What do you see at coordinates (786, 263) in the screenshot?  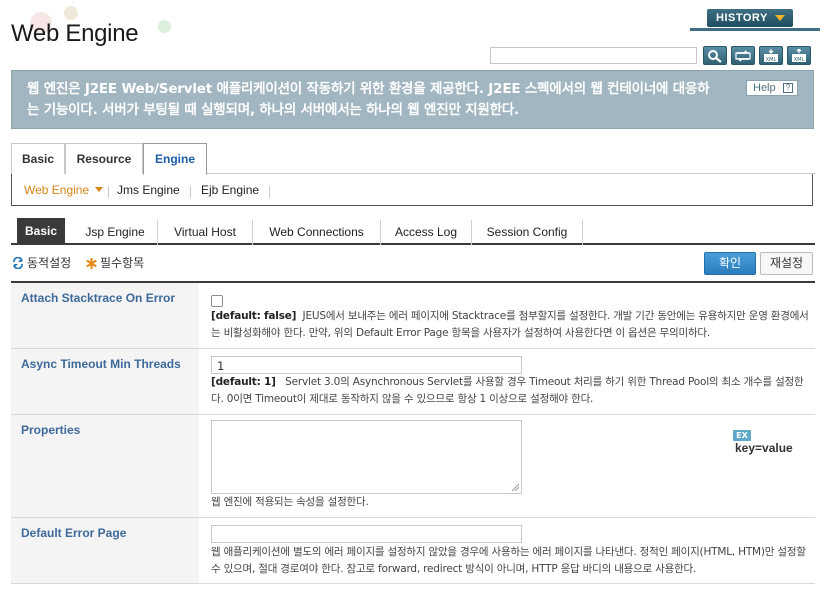 I see `reset-button: 재설정` at bounding box center [786, 263].